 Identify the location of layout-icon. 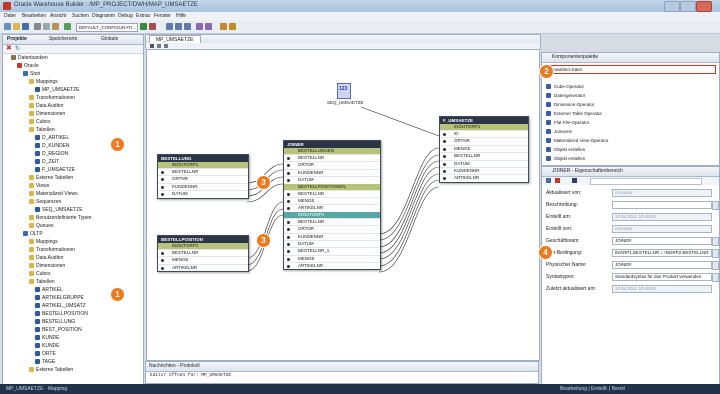
(199, 26).